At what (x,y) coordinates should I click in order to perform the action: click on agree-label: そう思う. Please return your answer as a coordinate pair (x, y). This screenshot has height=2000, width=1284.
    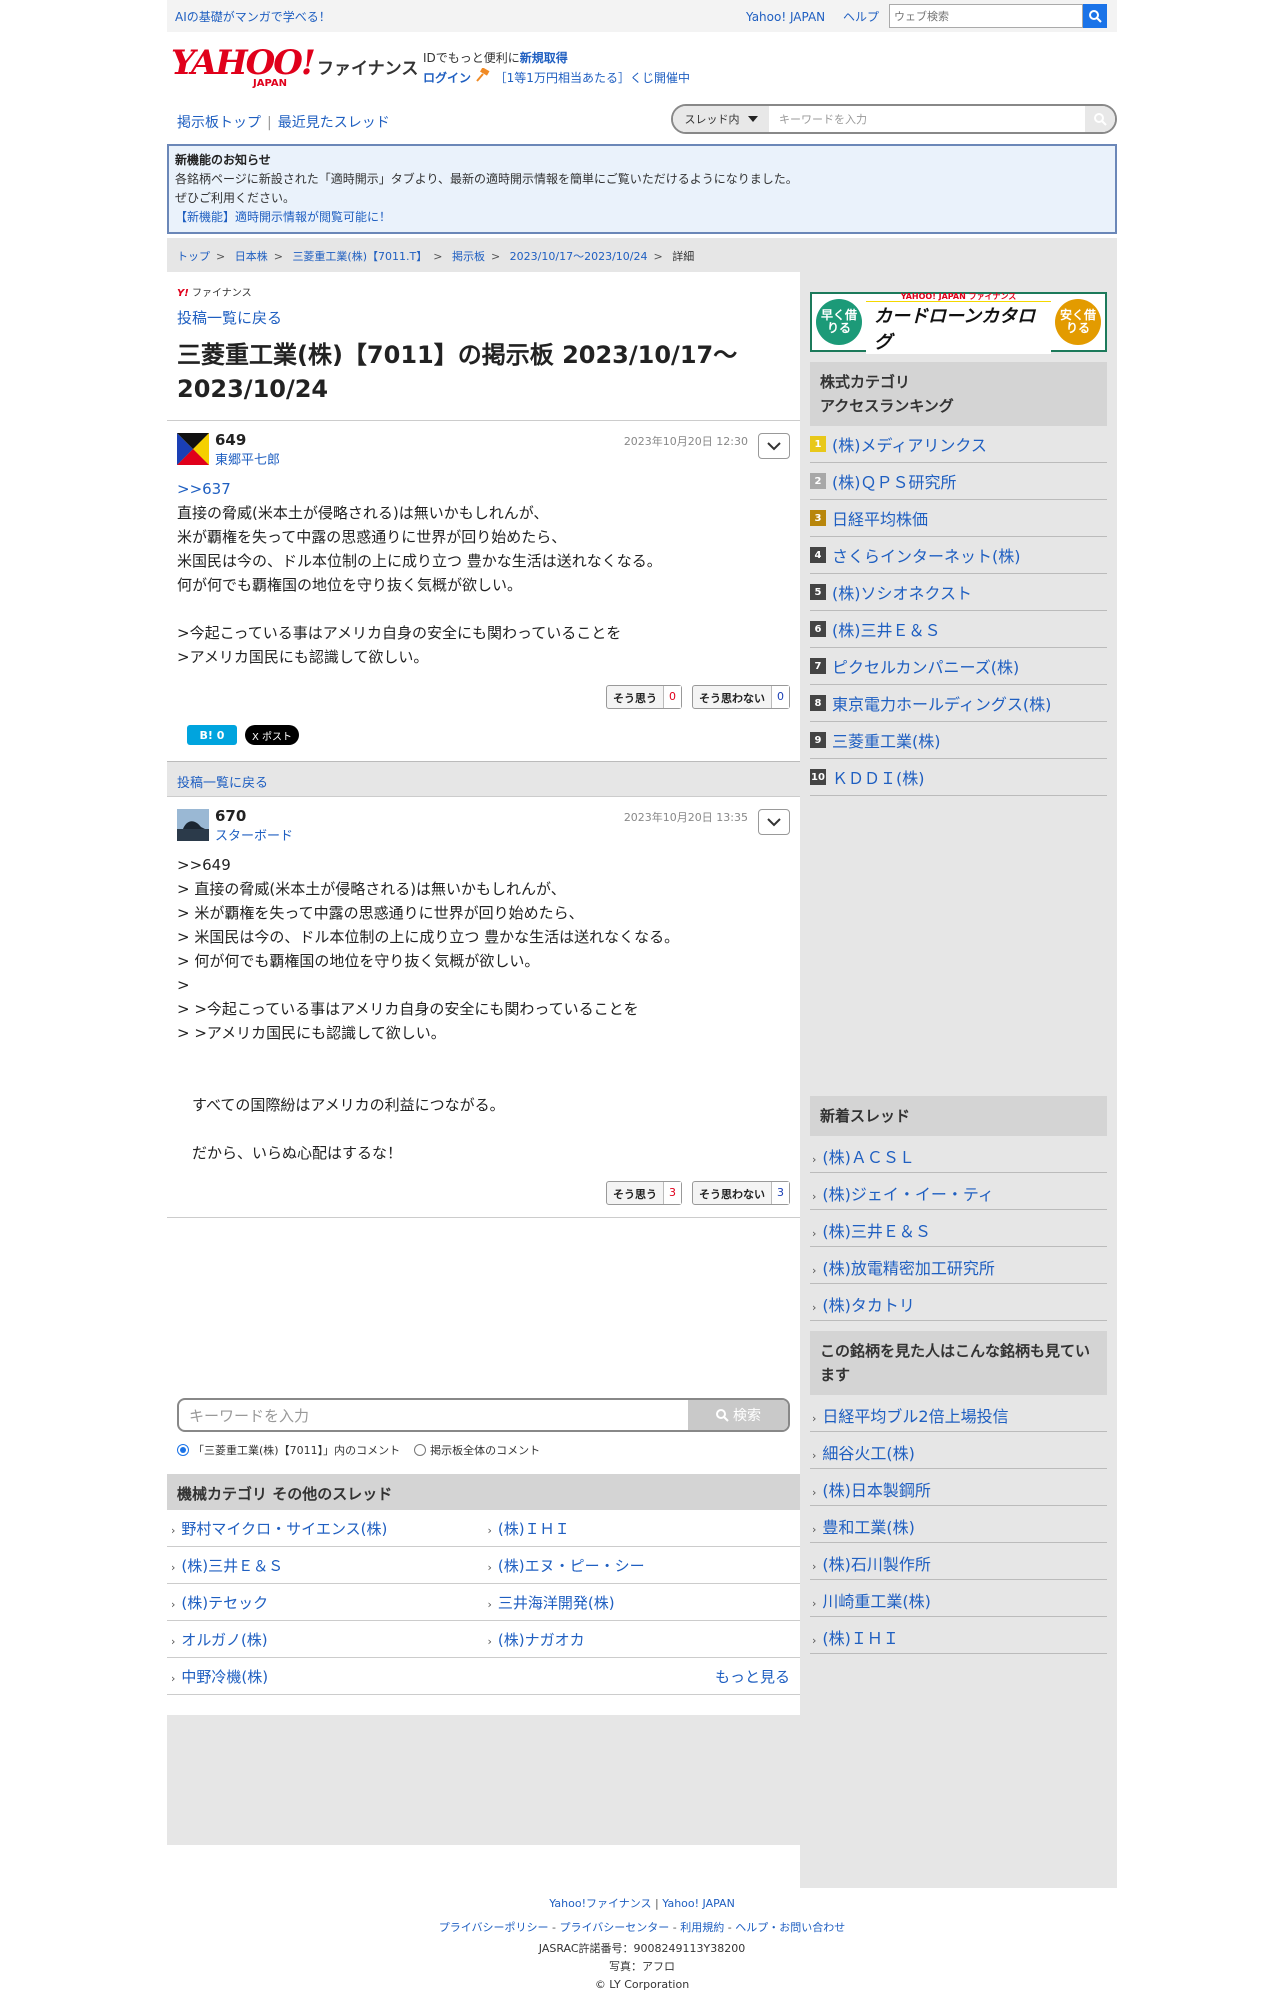
    Looking at the image, I should click on (635, 698).